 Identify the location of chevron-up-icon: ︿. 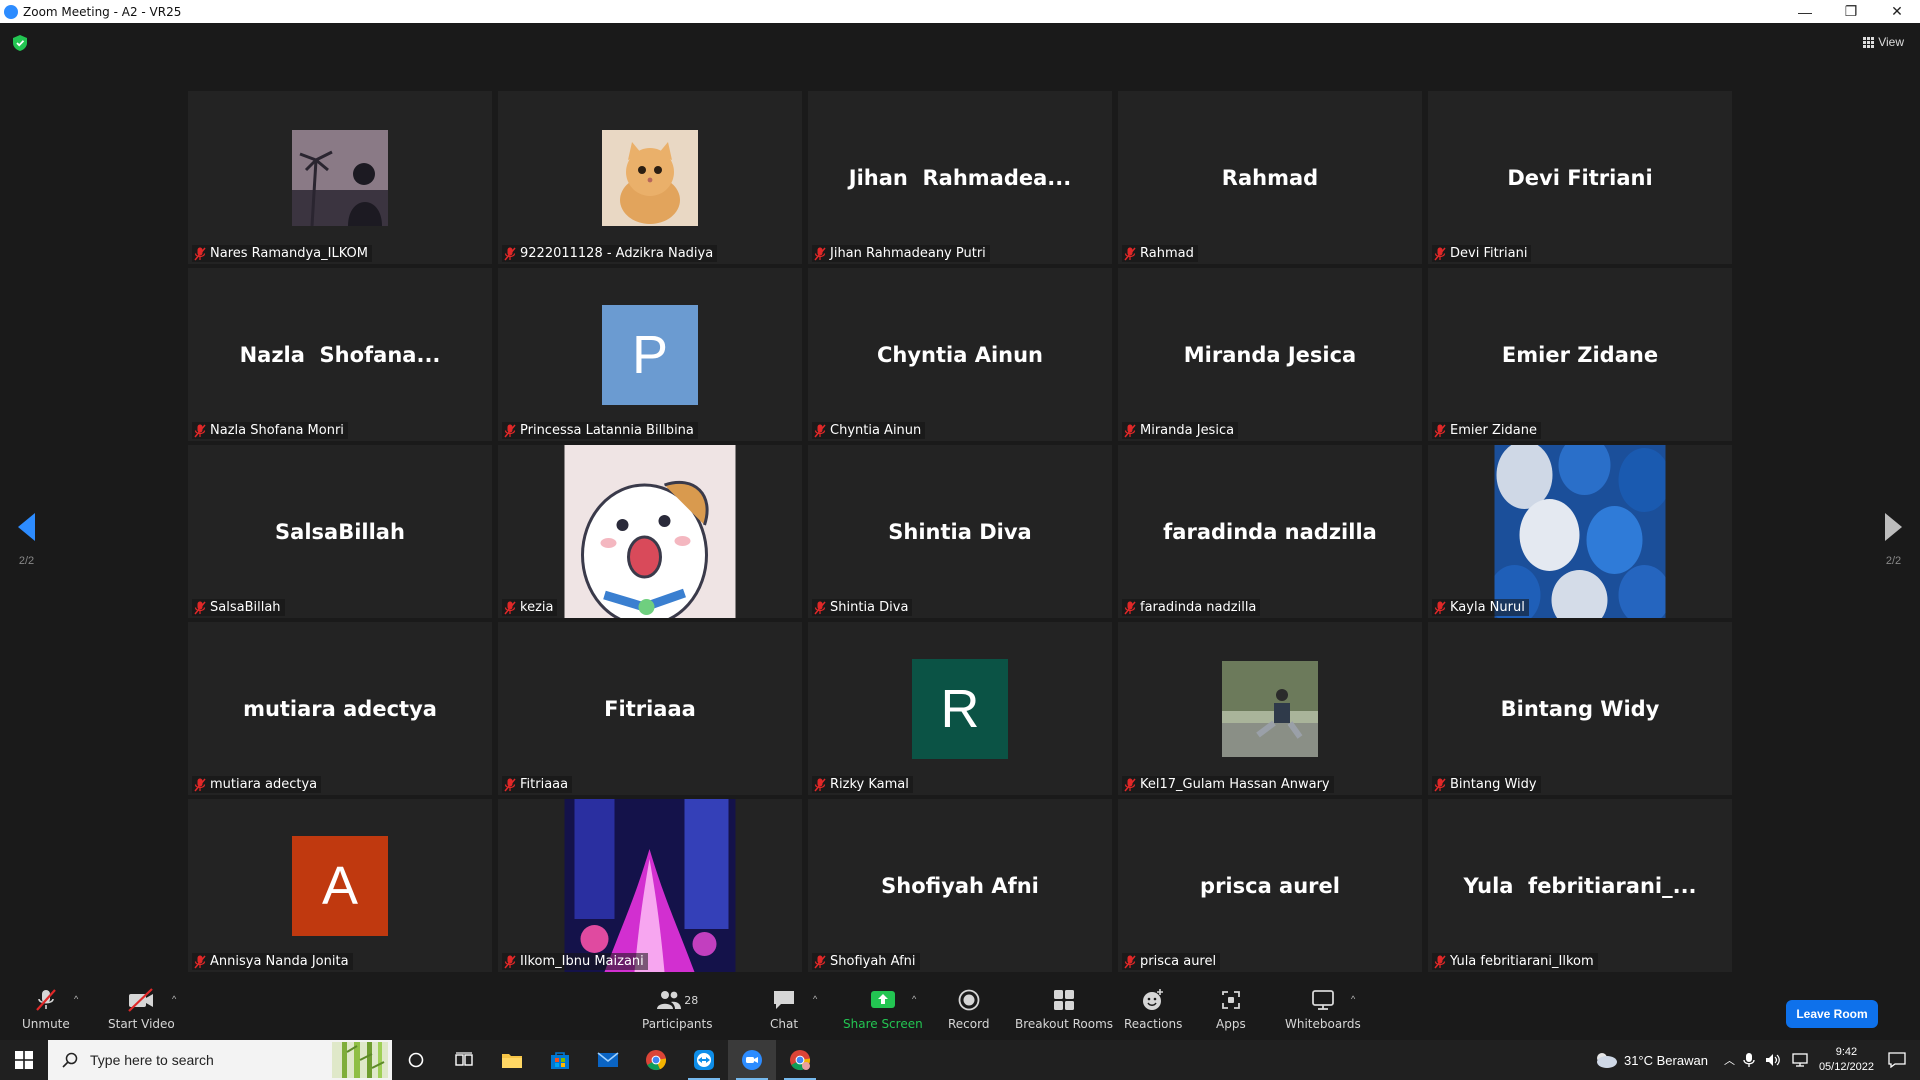
(1729, 1060).